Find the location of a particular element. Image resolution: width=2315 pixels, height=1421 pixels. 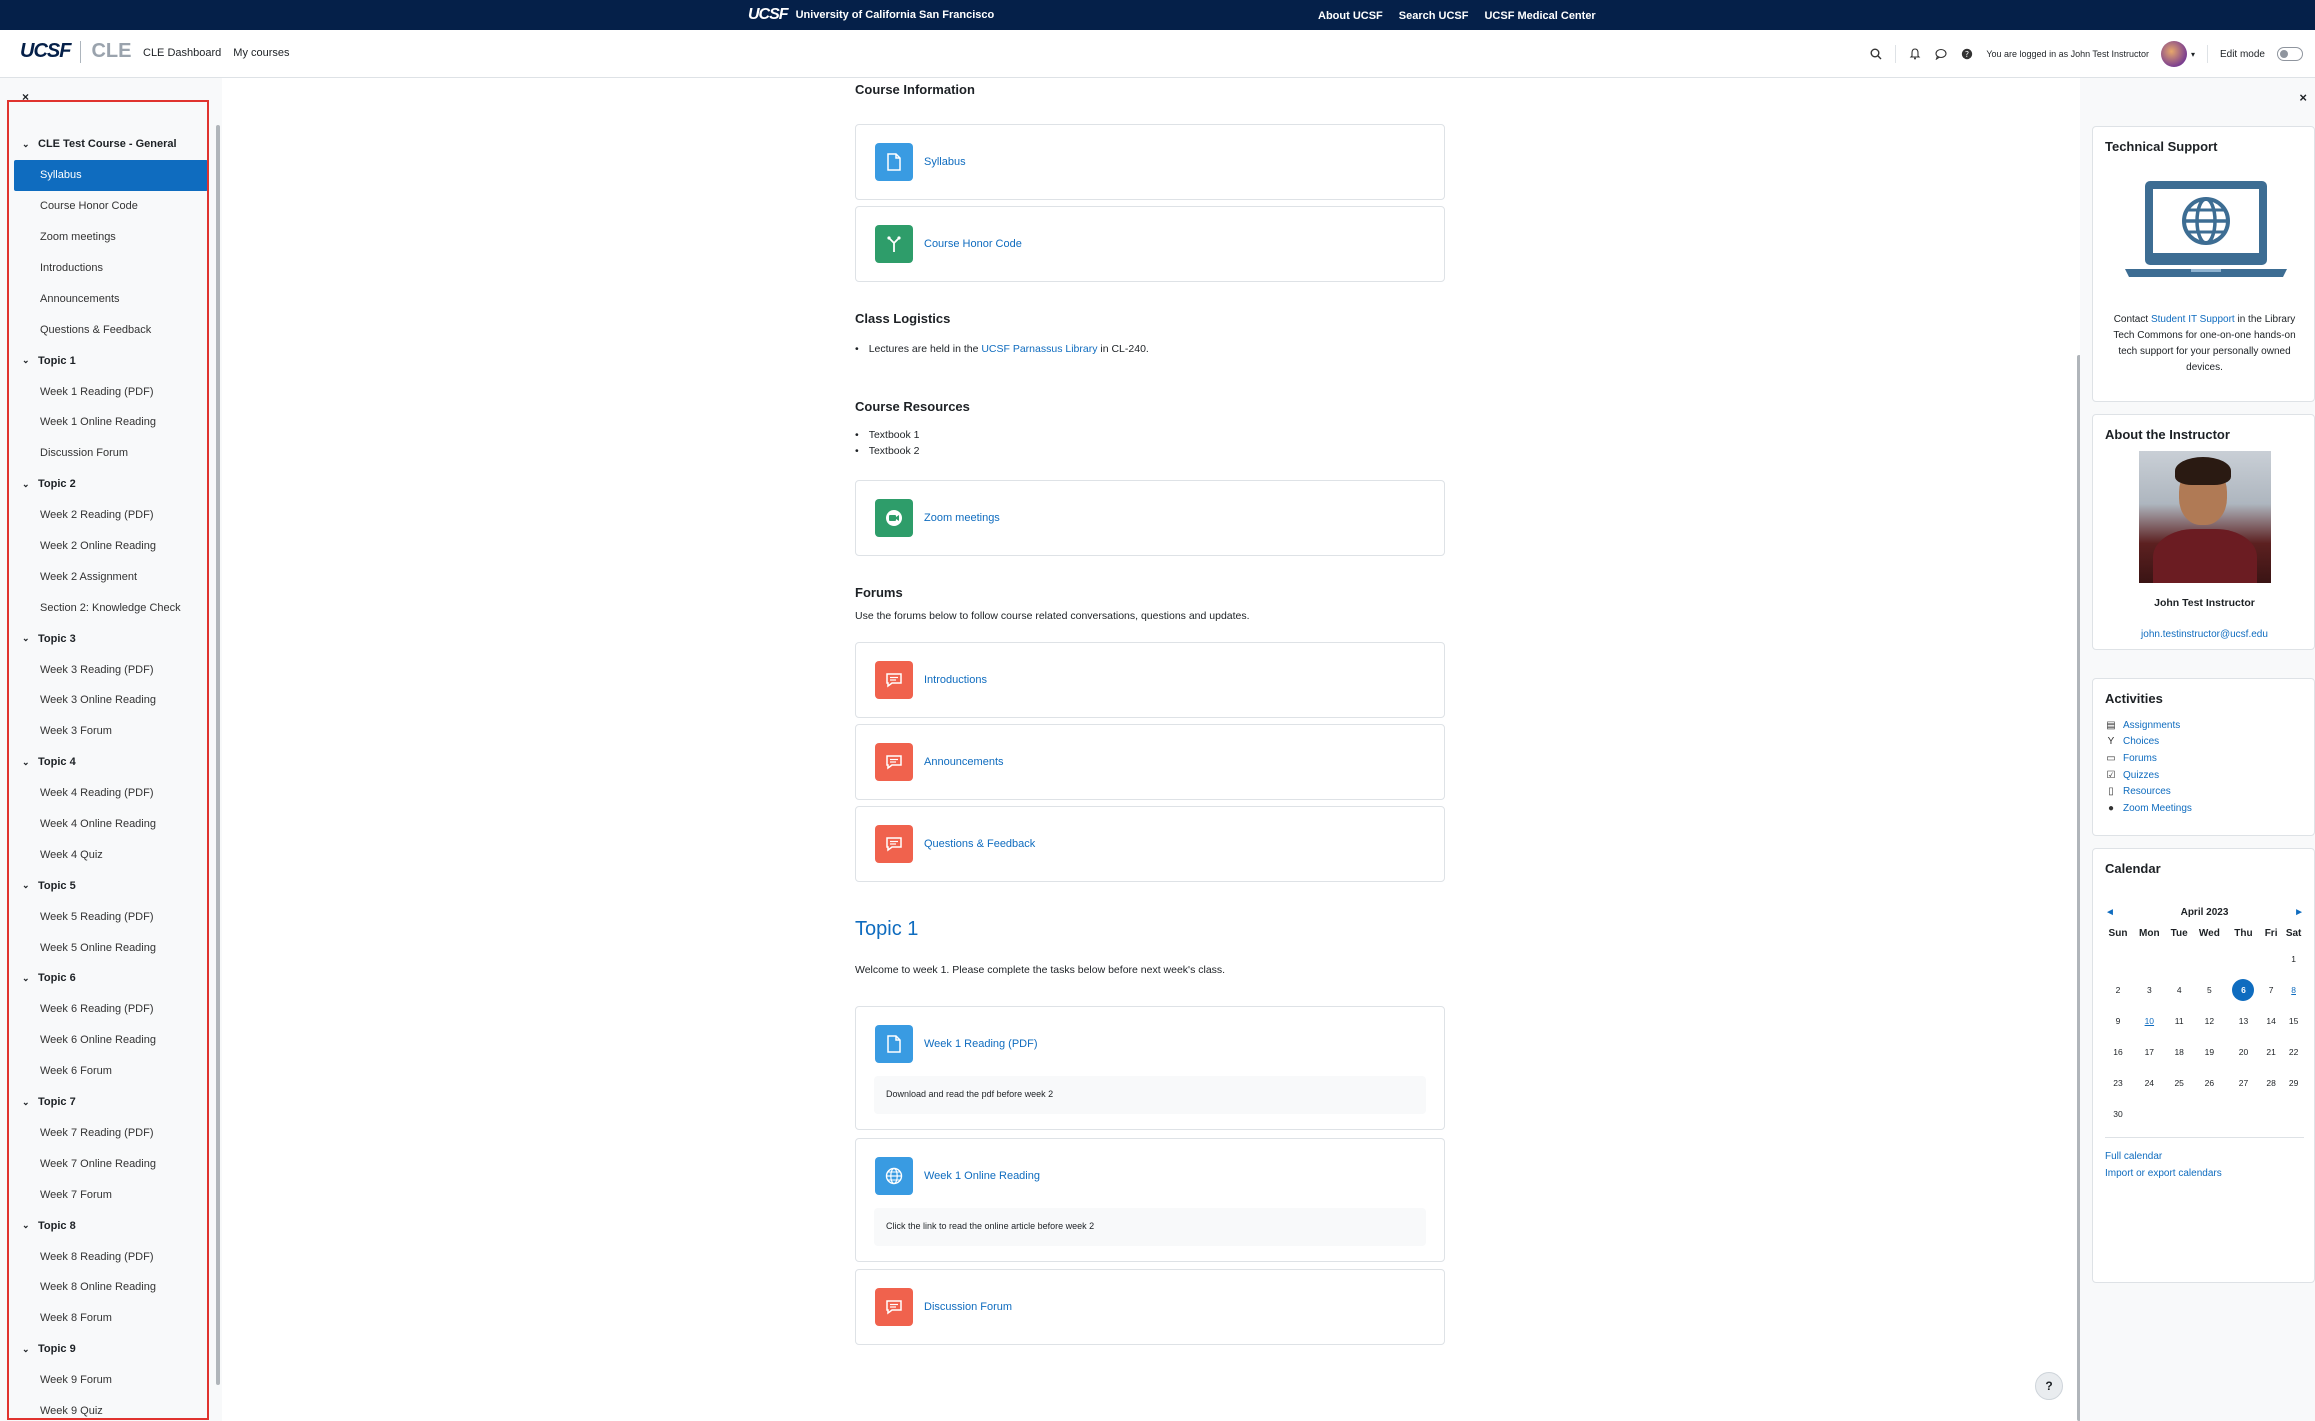

activity-link-resources: ▯ Resources is located at coordinates (2148, 791).